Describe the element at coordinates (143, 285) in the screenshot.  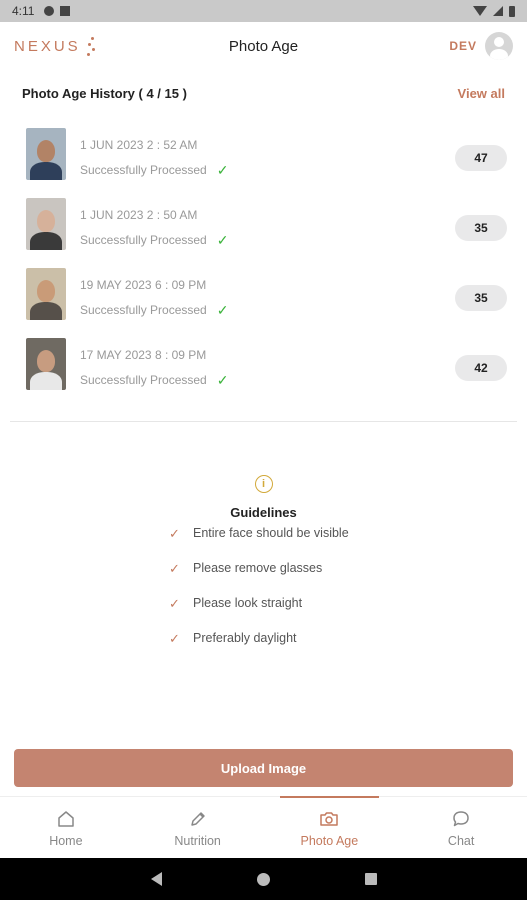
I see `history-date: 19 MAY 2023 6 : 09 PM` at that location.